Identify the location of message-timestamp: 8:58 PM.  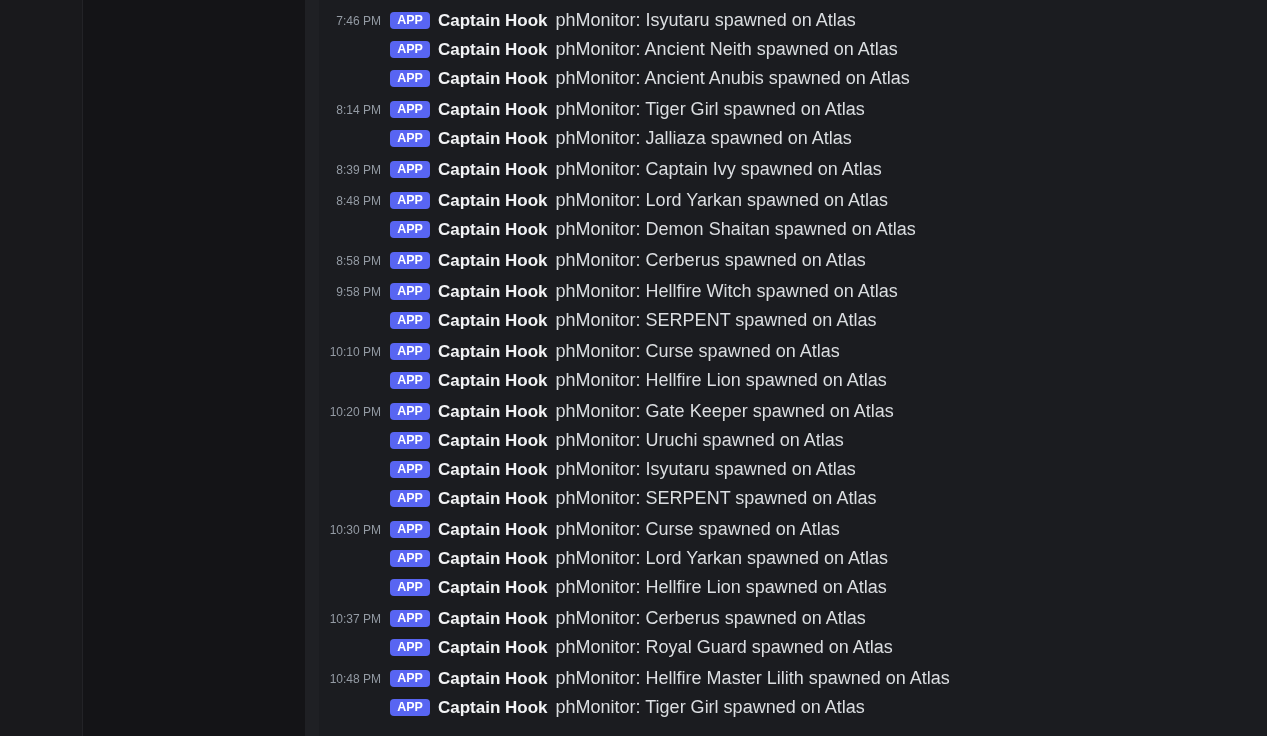
(358, 260).